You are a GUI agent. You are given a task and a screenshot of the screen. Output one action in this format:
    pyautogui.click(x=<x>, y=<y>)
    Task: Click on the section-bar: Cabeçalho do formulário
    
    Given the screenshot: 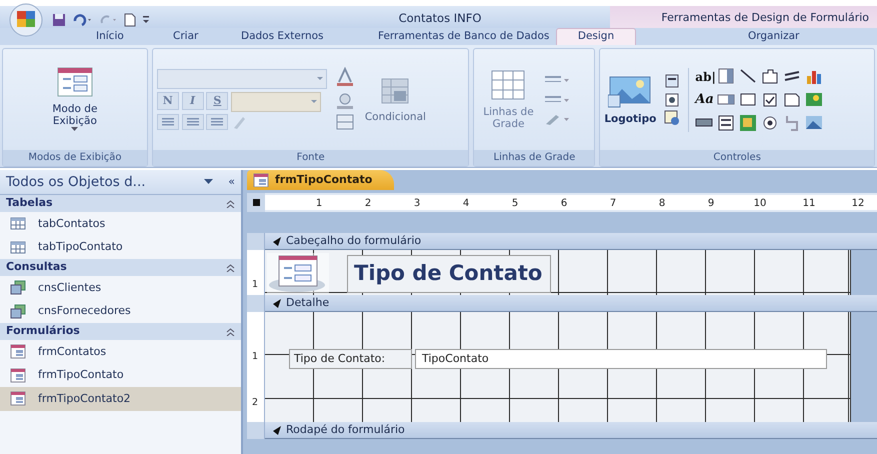 What is the action you would take?
    pyautogui.click(x=571, y=241)
    